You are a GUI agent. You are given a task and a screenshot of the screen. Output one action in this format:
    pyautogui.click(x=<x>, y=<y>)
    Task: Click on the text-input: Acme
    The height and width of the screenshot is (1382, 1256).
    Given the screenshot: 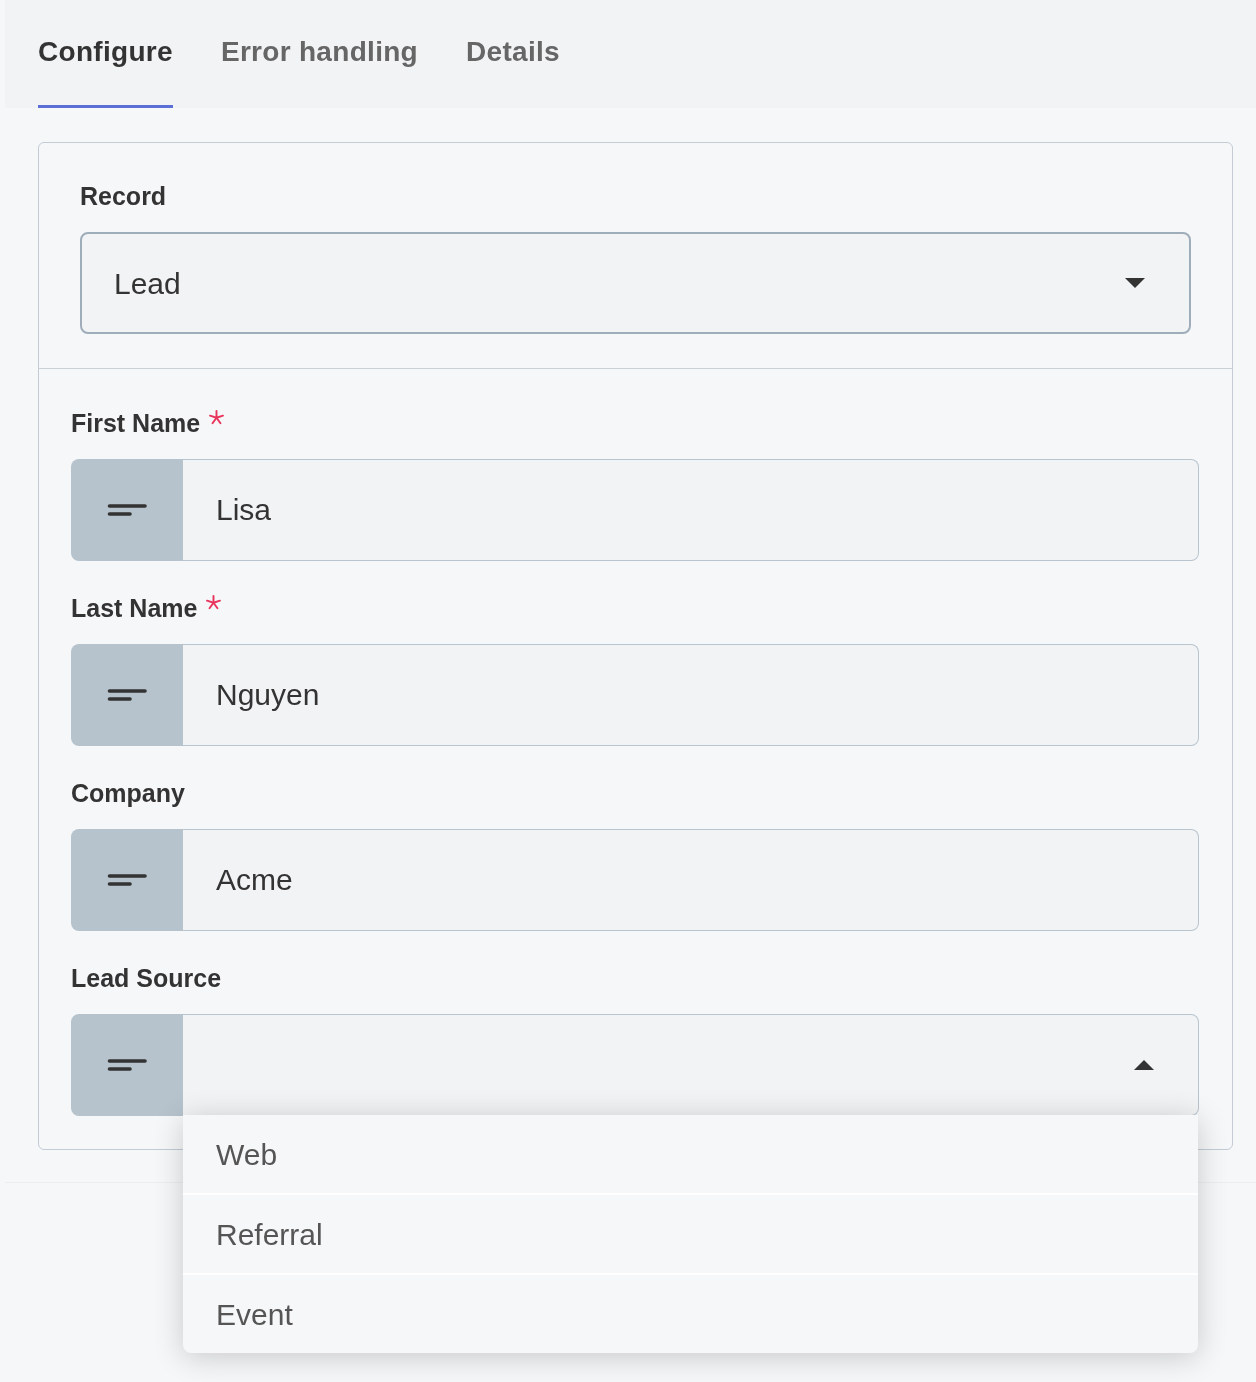 What is the action you would take?
    pyautogui.click(x=691, y=880)
    